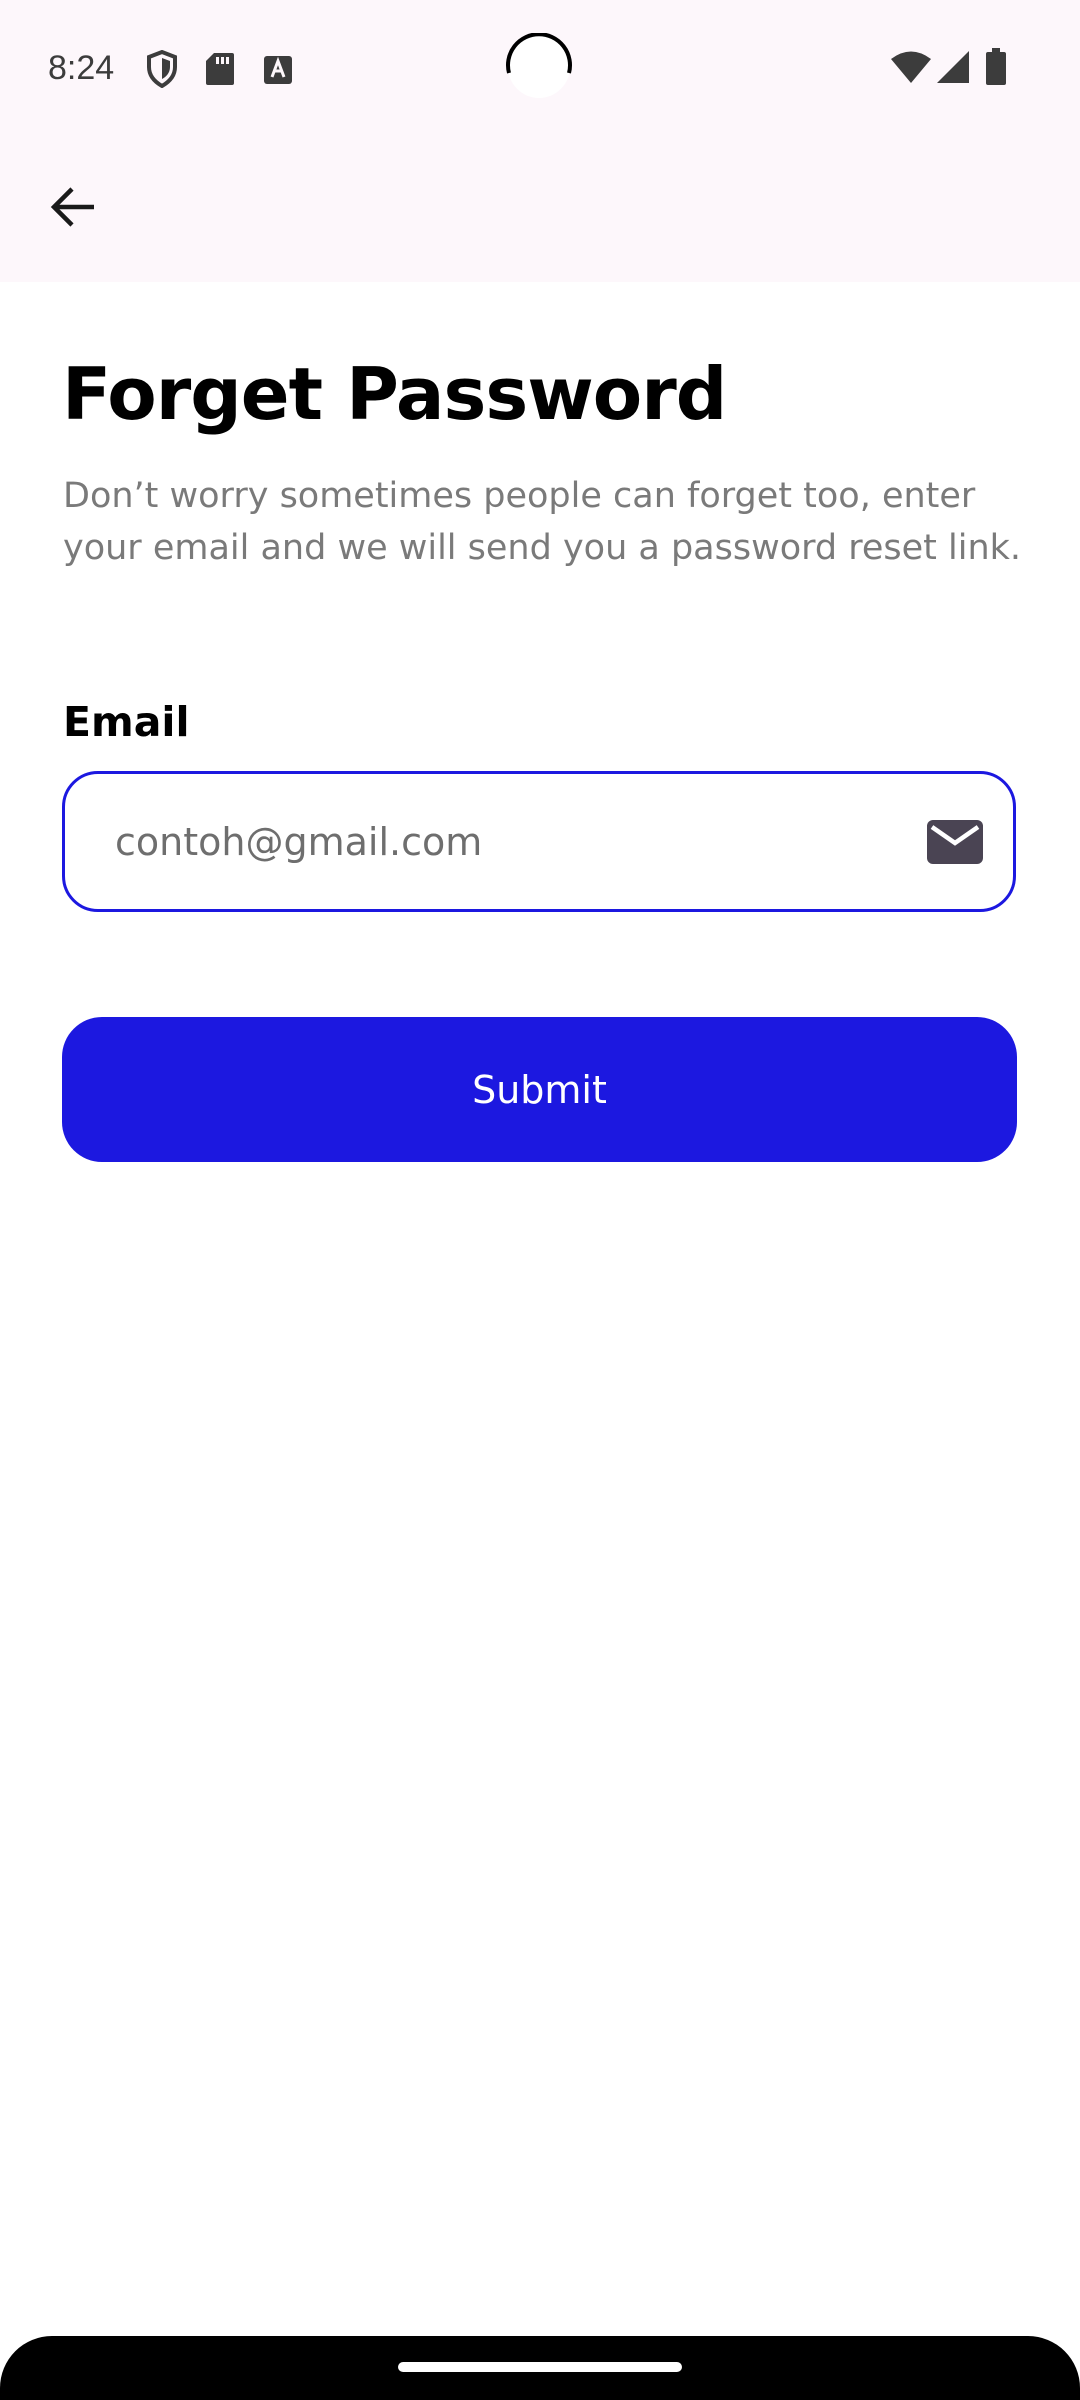  I want to click on back-button, so click(73, 207).